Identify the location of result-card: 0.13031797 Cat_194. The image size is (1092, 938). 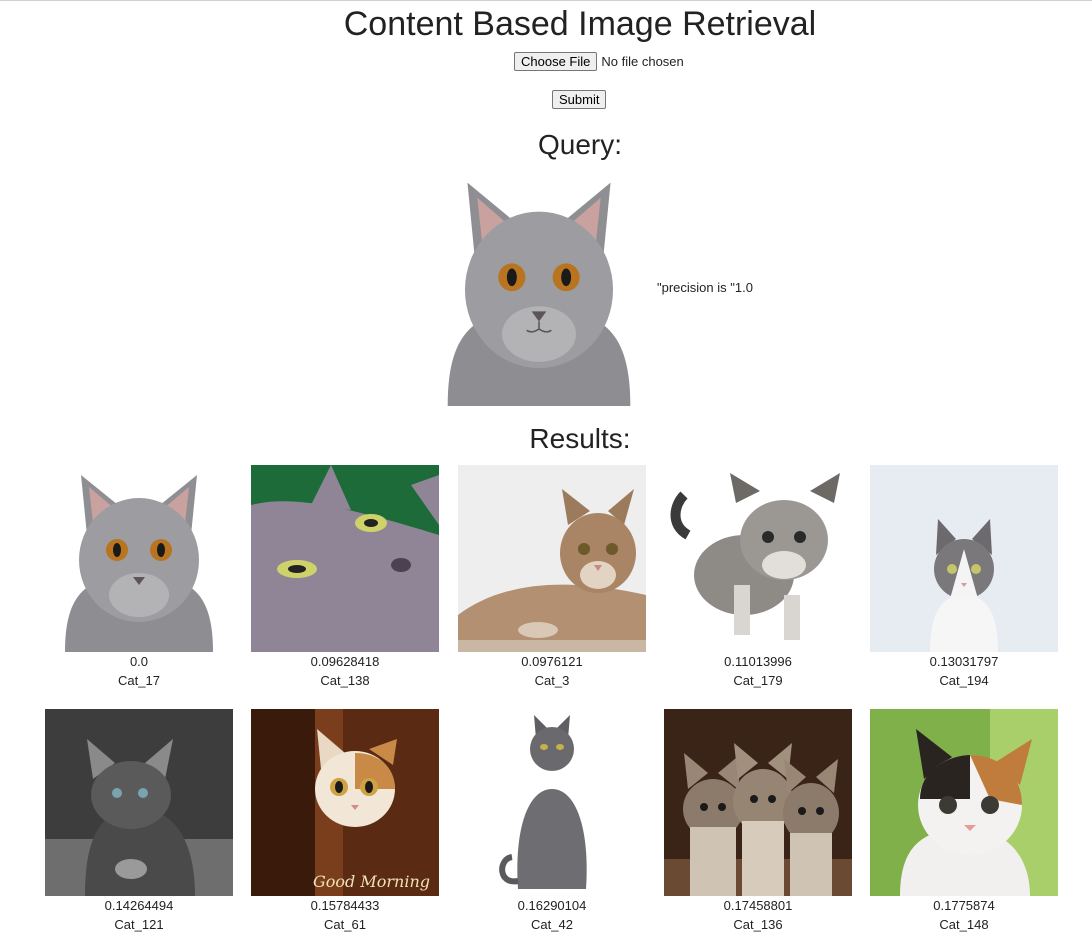
(964, 577).